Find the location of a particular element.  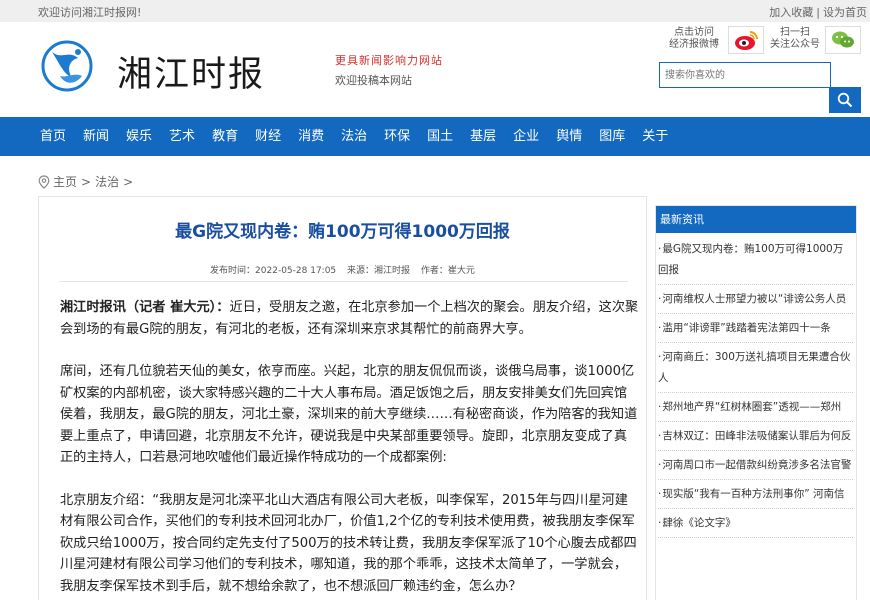

top-bar: 欢迎访问湘江时报网! 加入收藏 | 设为首页 is located at coordinates (435, 11).